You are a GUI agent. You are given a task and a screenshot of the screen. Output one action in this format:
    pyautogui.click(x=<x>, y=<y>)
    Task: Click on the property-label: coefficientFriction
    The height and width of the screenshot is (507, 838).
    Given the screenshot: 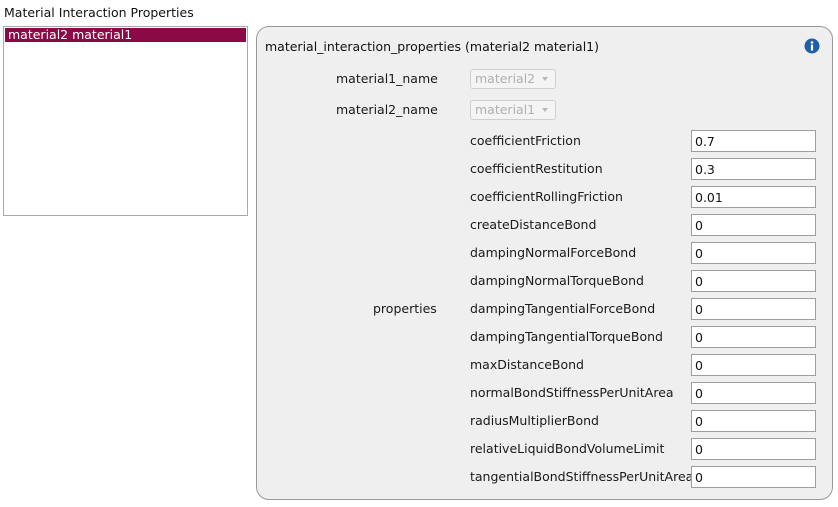 What is the action you would take?
    pyautogui.click(x=525, y=140)
    